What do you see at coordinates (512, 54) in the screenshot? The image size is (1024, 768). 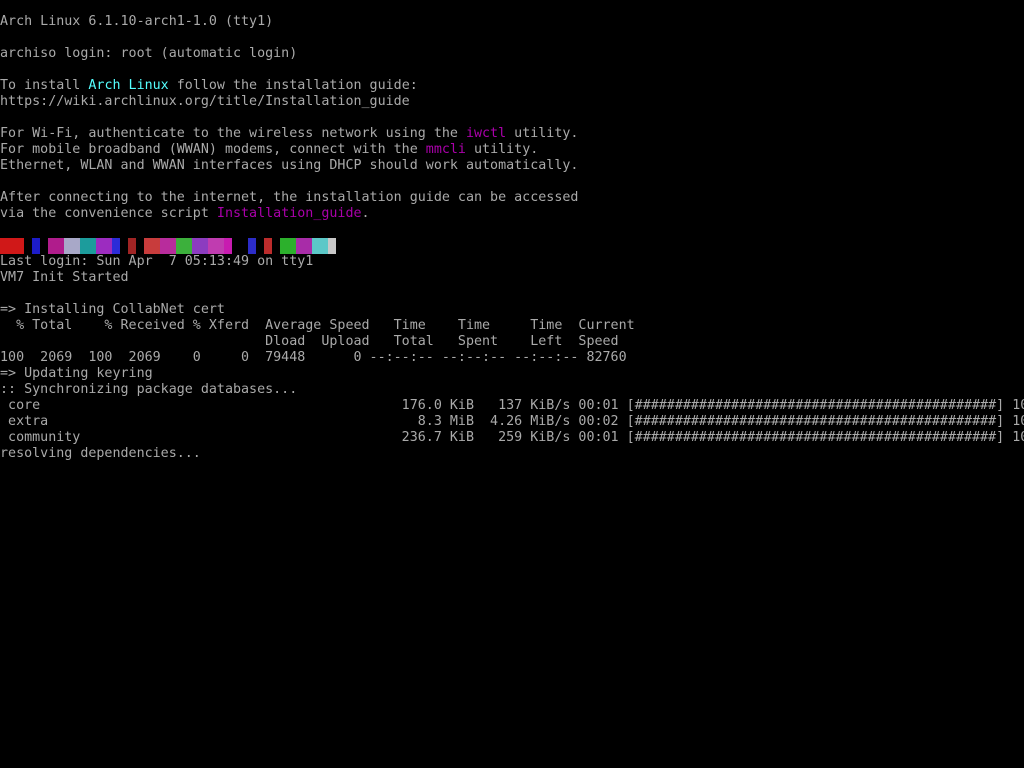 I see `console-line: archiso login: root (automatic login)` at bounding box center [512, 54].